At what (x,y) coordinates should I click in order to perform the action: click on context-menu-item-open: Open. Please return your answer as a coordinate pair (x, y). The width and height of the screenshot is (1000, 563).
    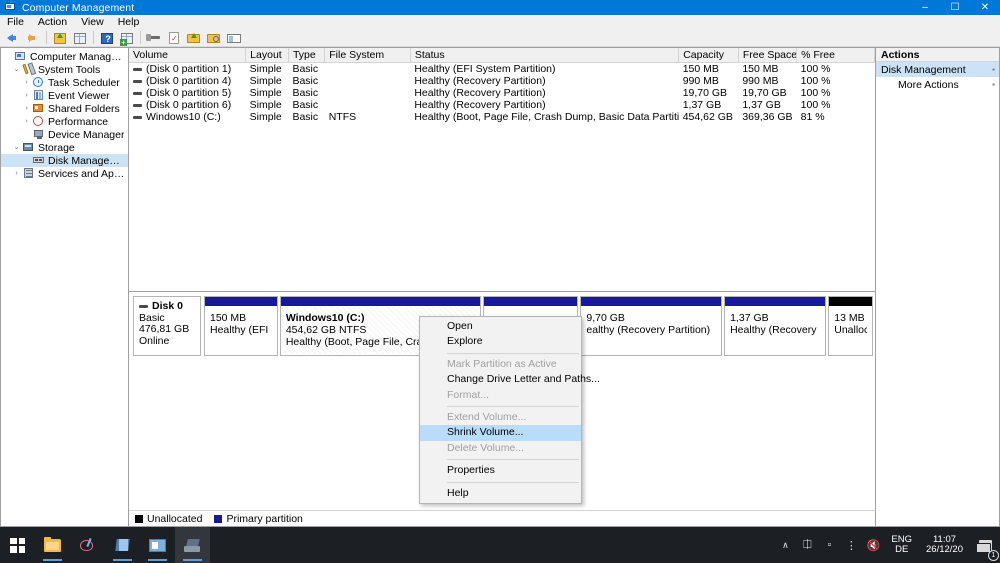
    Looking at the image, I should click on (500, 326).